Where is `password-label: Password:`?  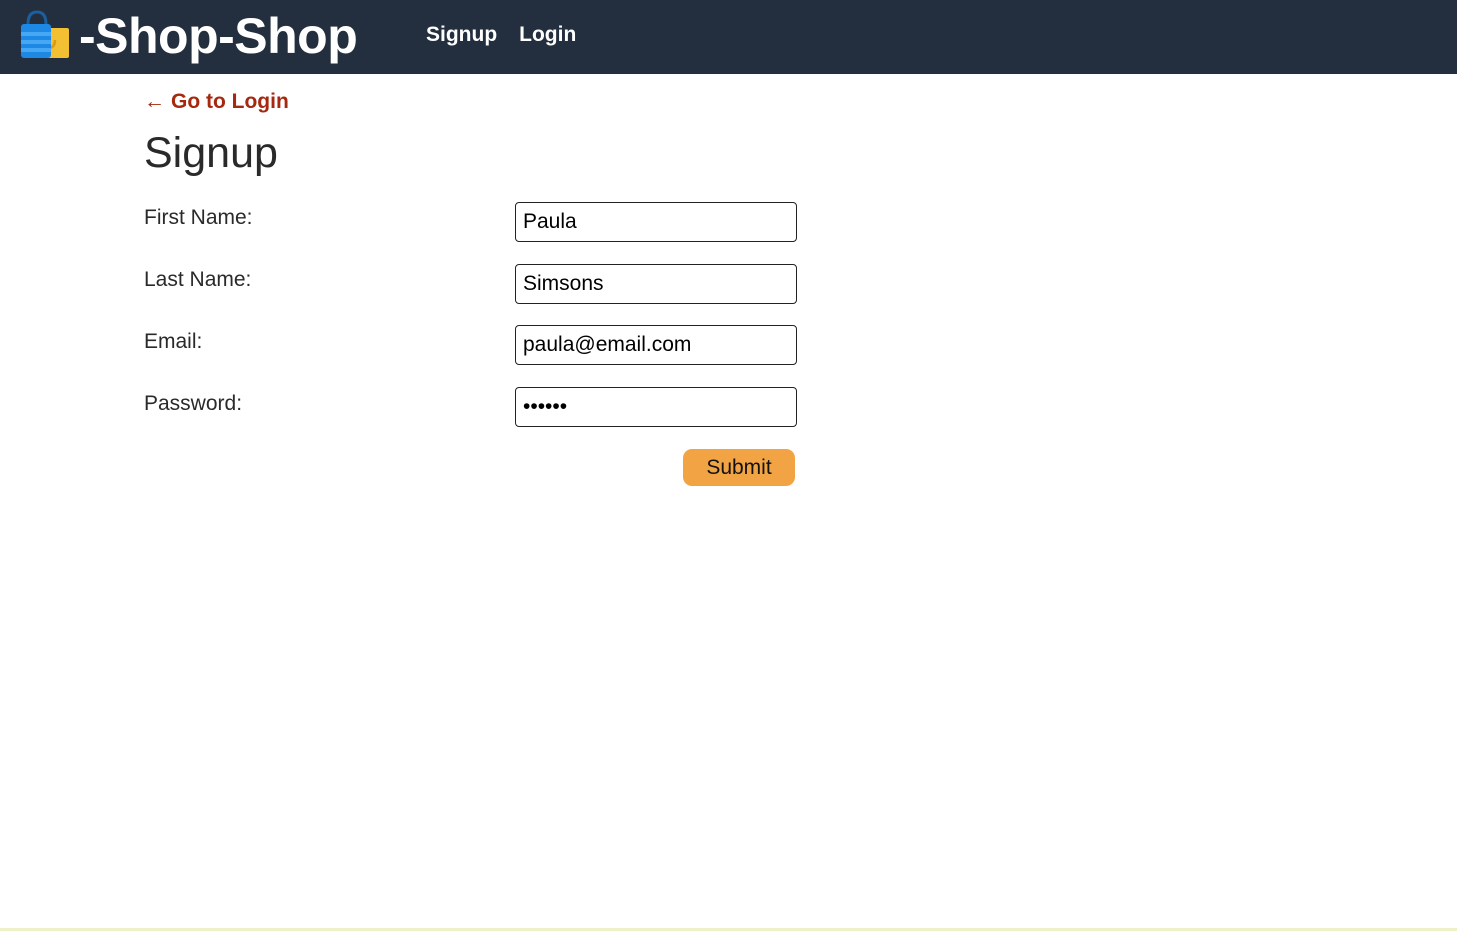
password-label: Password: is located at coordinates (193, 403).